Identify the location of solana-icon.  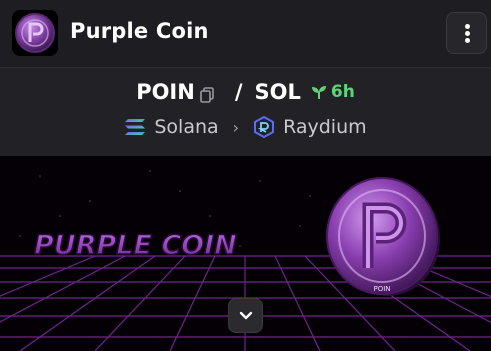
(135, 127).